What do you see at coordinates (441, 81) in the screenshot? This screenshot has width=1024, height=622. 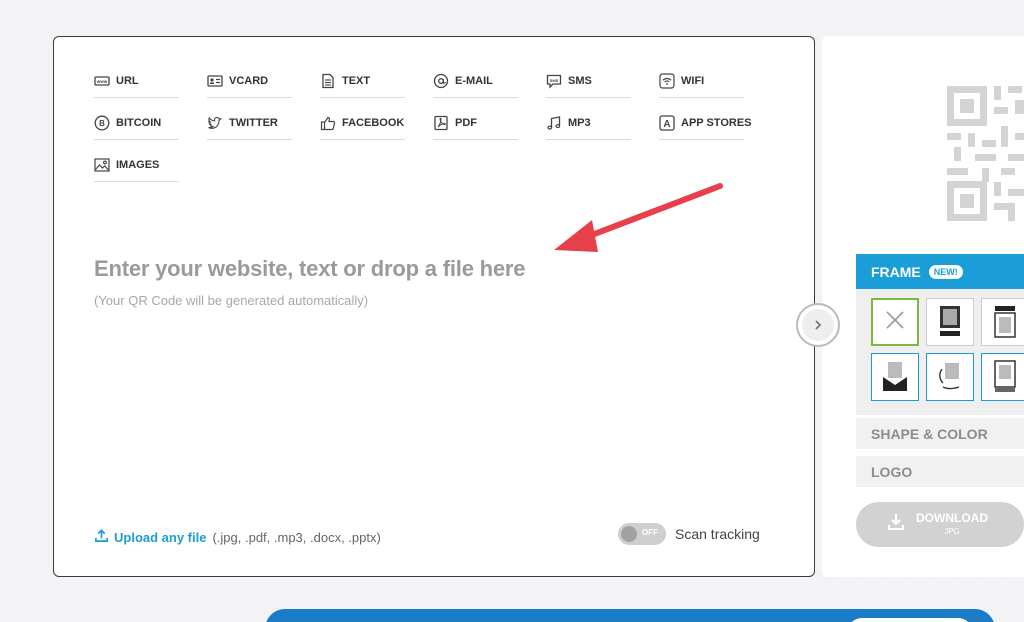 I see `at-sign-icon` at bounding box center [441, 81].